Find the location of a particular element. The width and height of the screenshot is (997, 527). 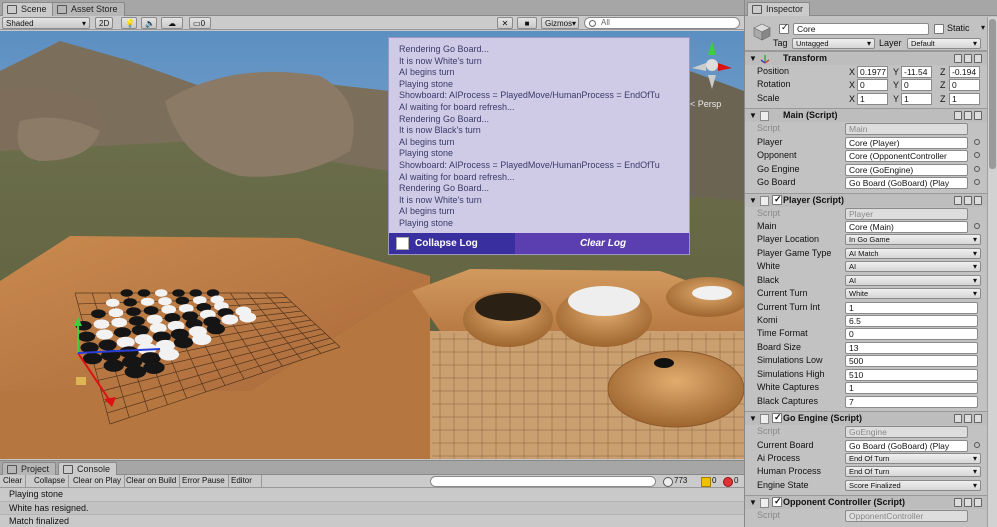

scale-x-field: 1 is located at coordinates (872, 98).